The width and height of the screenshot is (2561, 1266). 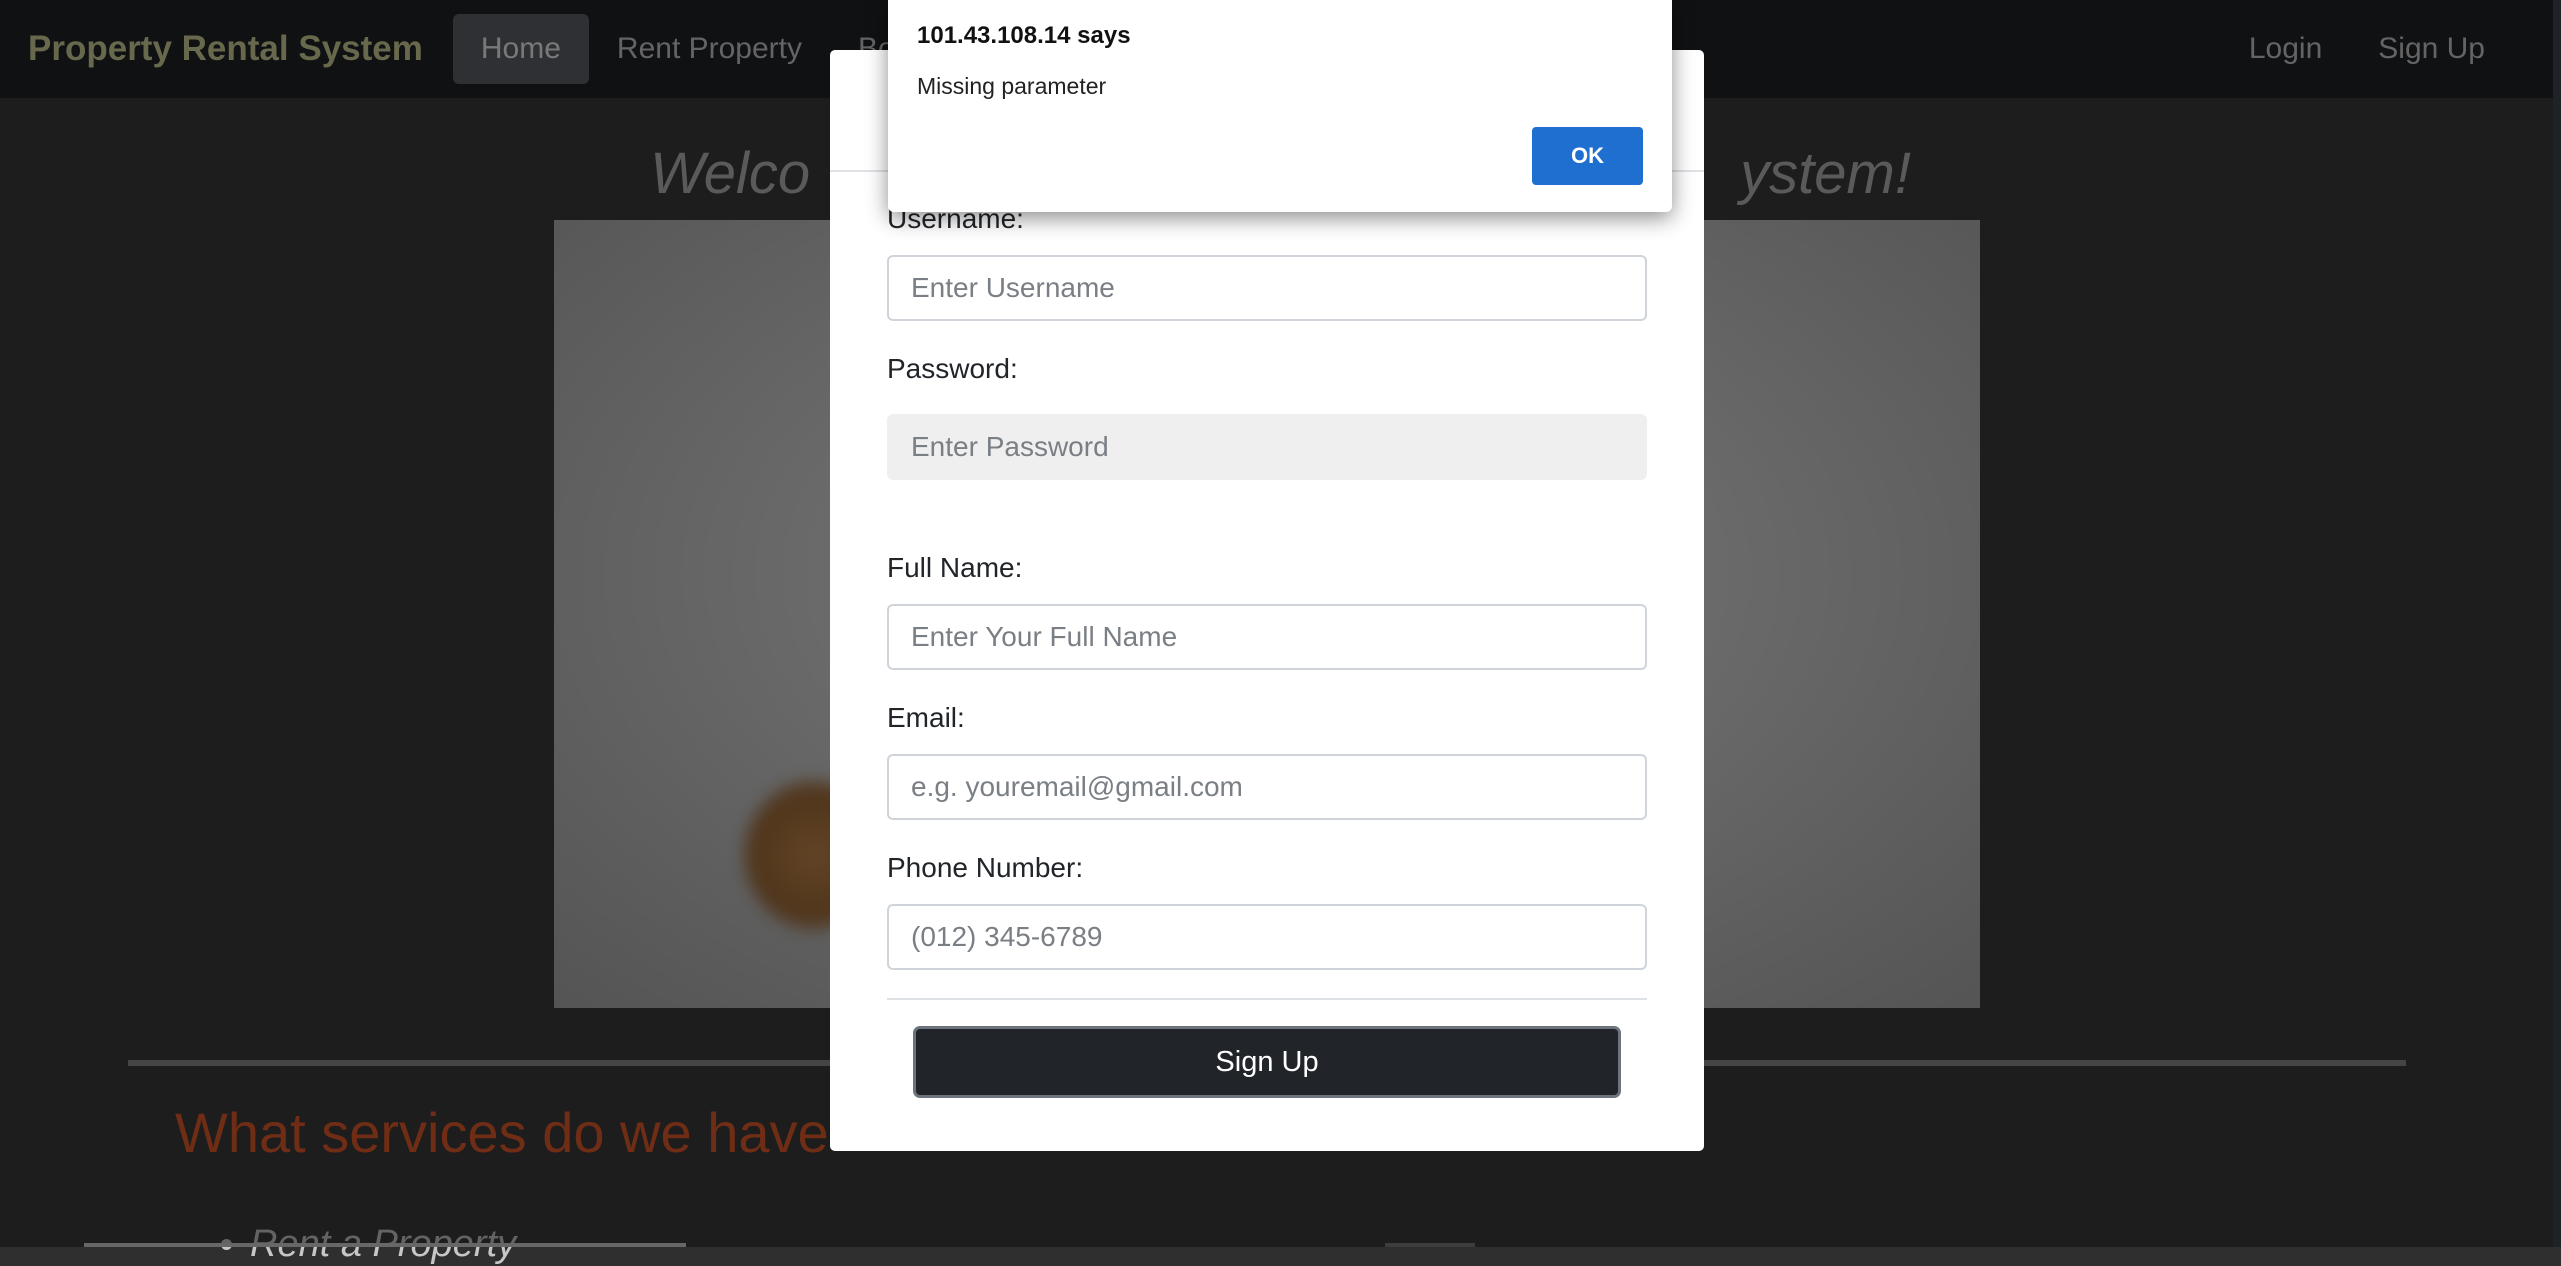 I want to click on full-name-label: Full Name:, so click(x=955, y=567).